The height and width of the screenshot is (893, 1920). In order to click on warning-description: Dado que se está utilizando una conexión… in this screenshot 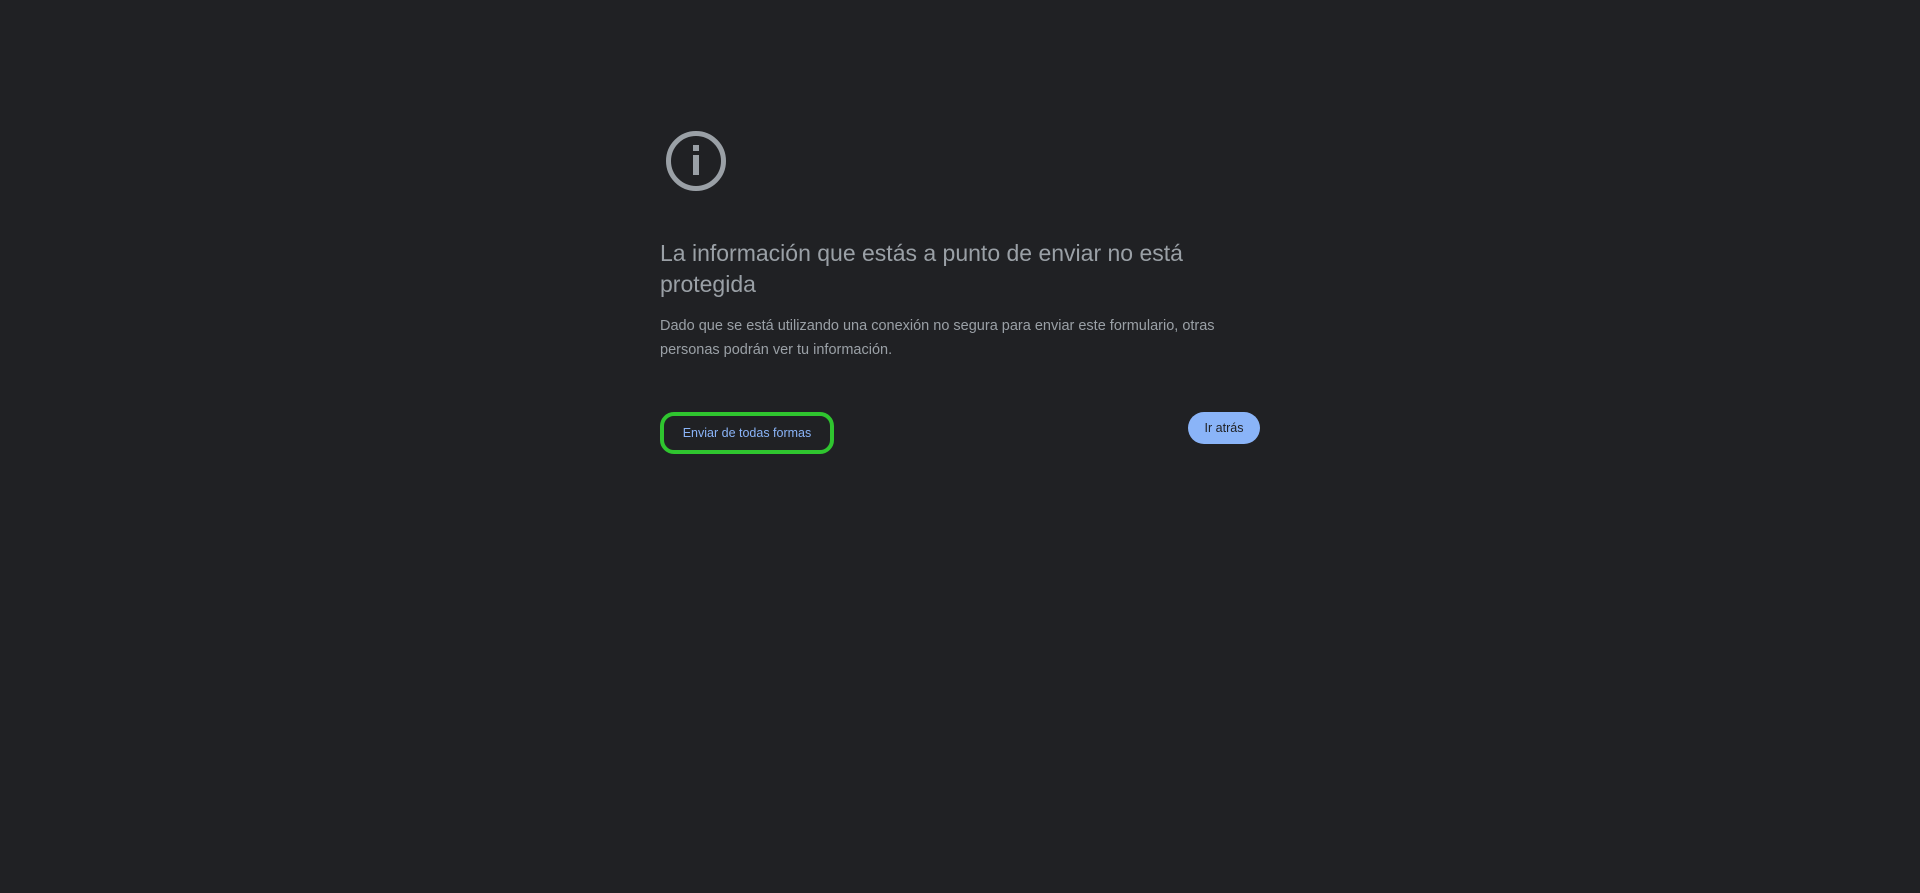, I will do `click(937, 338)`.